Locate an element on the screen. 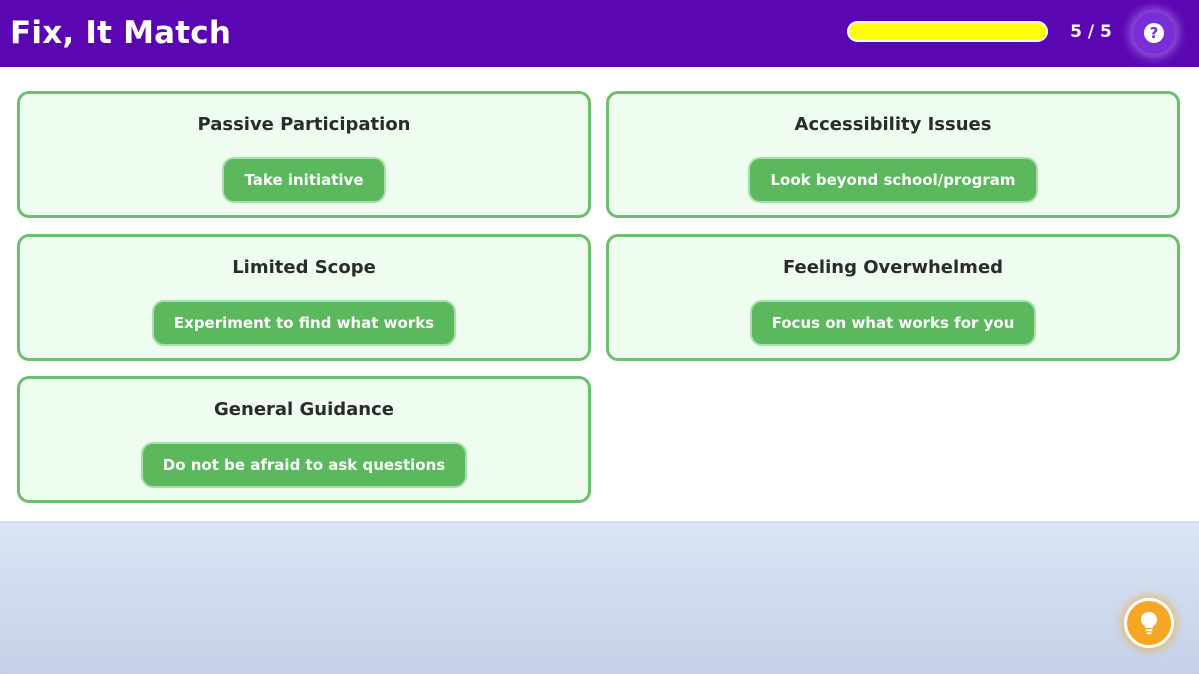 The height and width of the screenshot is (674, 1199). help-button: ? is located at coordinates (1154, 33).